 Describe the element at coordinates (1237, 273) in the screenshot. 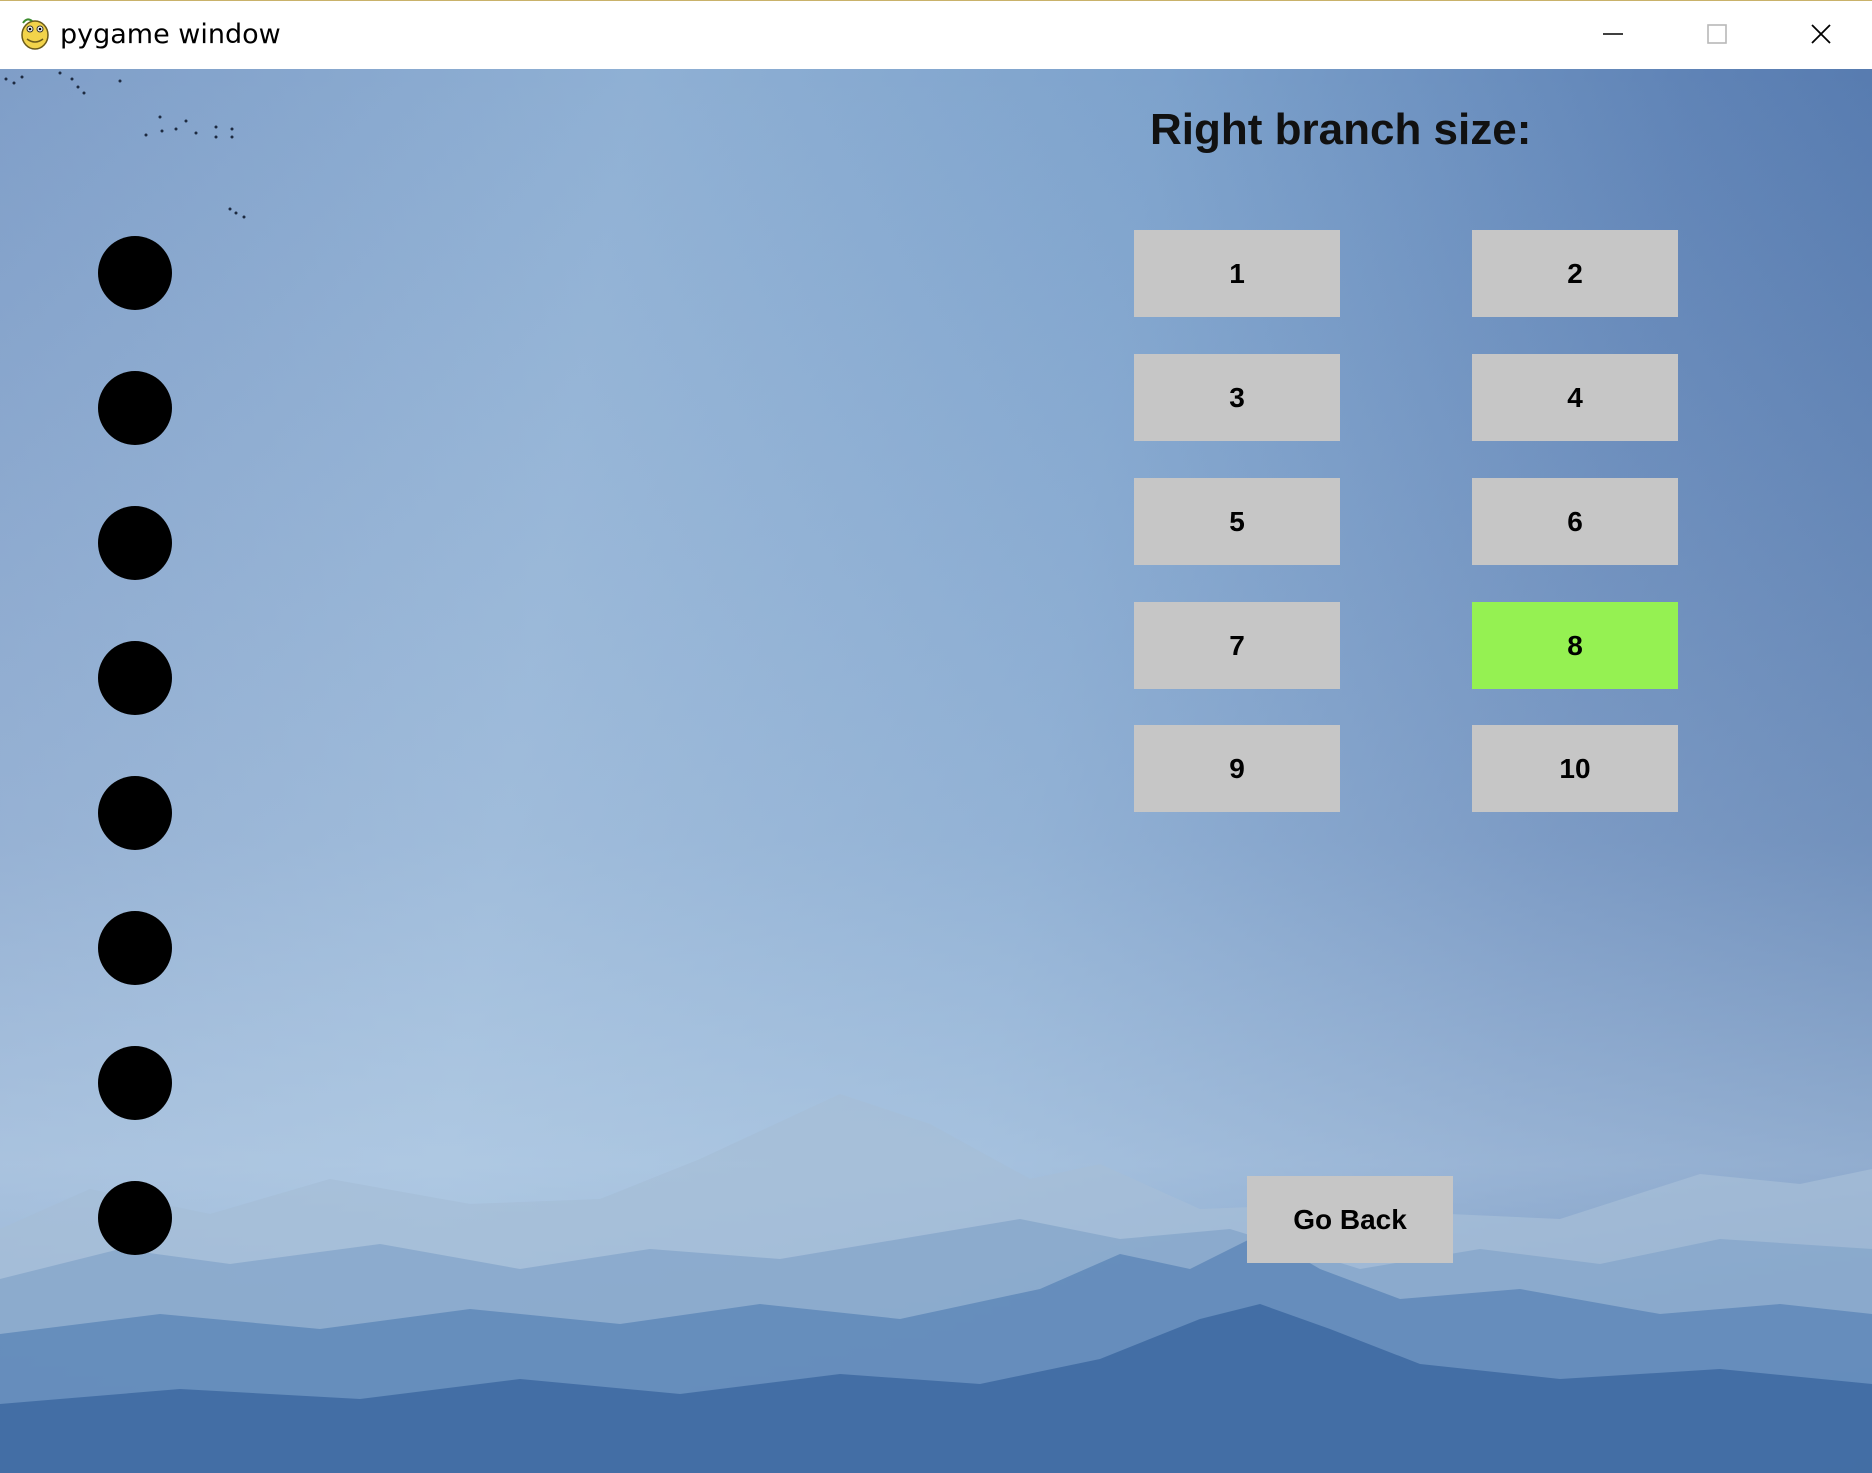

I see `size-option-1-button: 1` at that location.